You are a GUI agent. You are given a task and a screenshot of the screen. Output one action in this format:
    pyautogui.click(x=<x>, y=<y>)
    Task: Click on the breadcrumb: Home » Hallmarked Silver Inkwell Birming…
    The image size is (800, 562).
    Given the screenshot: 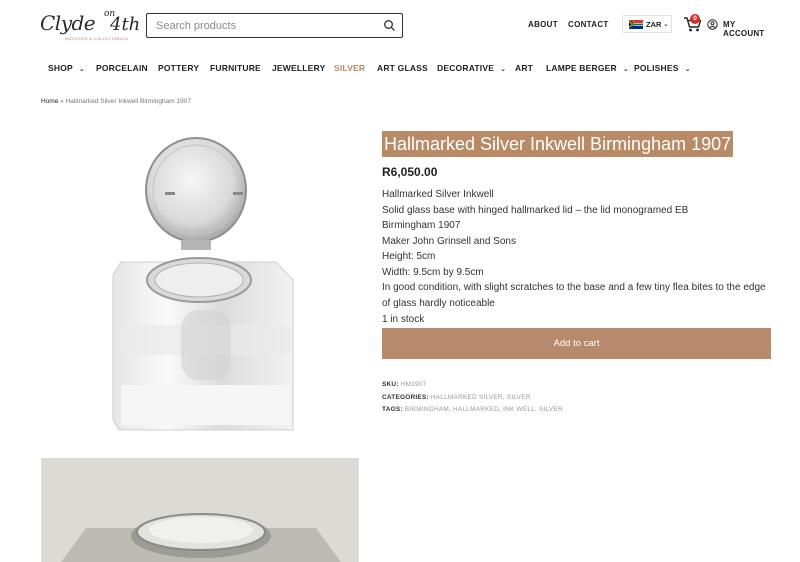 What is the action you would take?
    pyautogui.click(x=116, y=101)
    